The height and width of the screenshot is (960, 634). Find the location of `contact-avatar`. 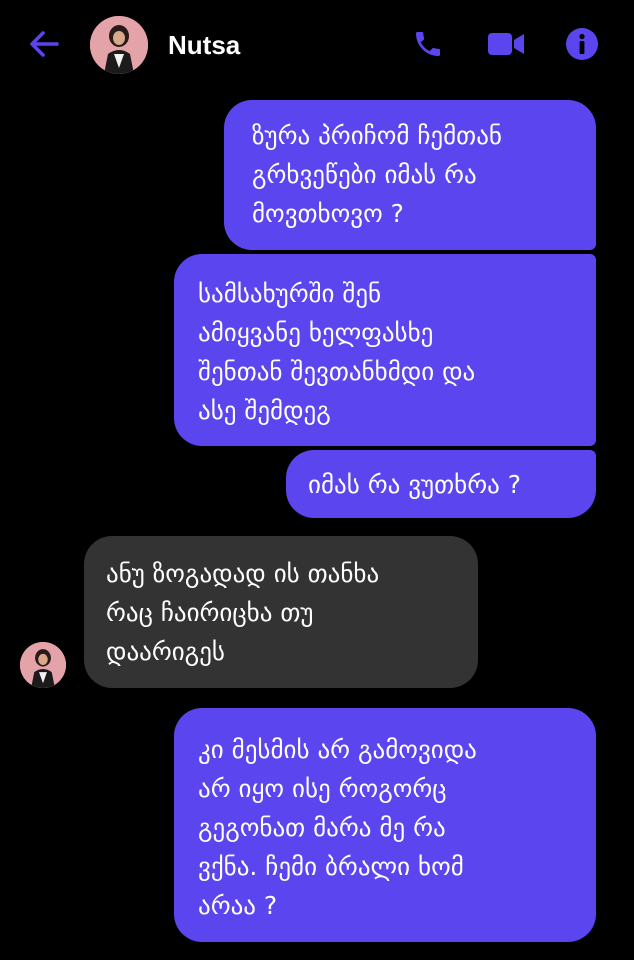

contact-avatar is located at coordinates (119, 45).